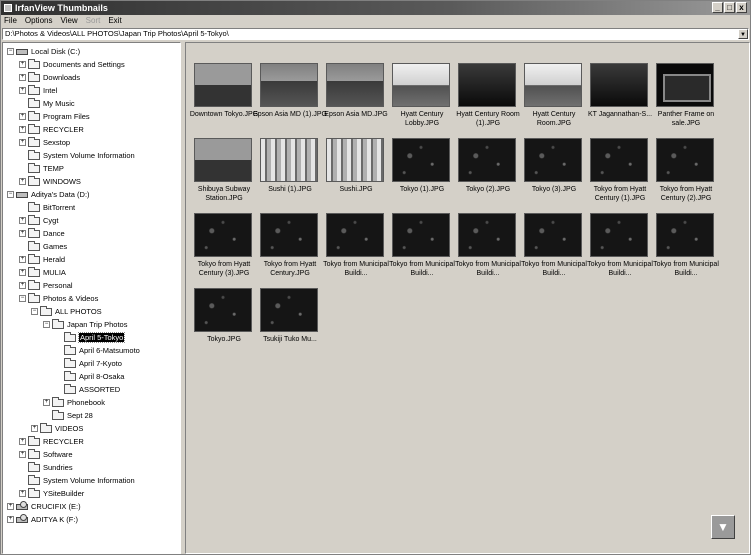  What do you see at coordinates (87, 389) in the screenshot?
I see `tree-node: ASSORTED` at bounding box center [87, 389].